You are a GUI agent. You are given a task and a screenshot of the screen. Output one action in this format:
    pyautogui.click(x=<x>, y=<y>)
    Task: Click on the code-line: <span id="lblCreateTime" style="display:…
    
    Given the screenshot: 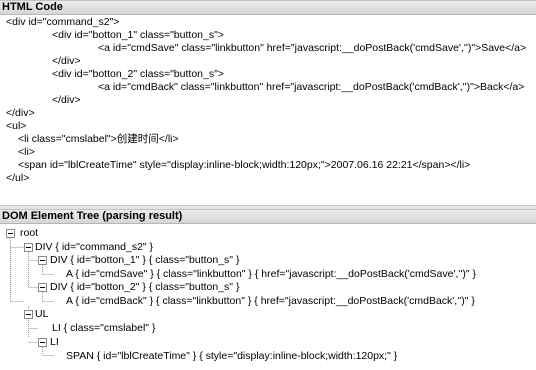 What is the action you would take?
    pyautogui.click(x=244, y=165)
    